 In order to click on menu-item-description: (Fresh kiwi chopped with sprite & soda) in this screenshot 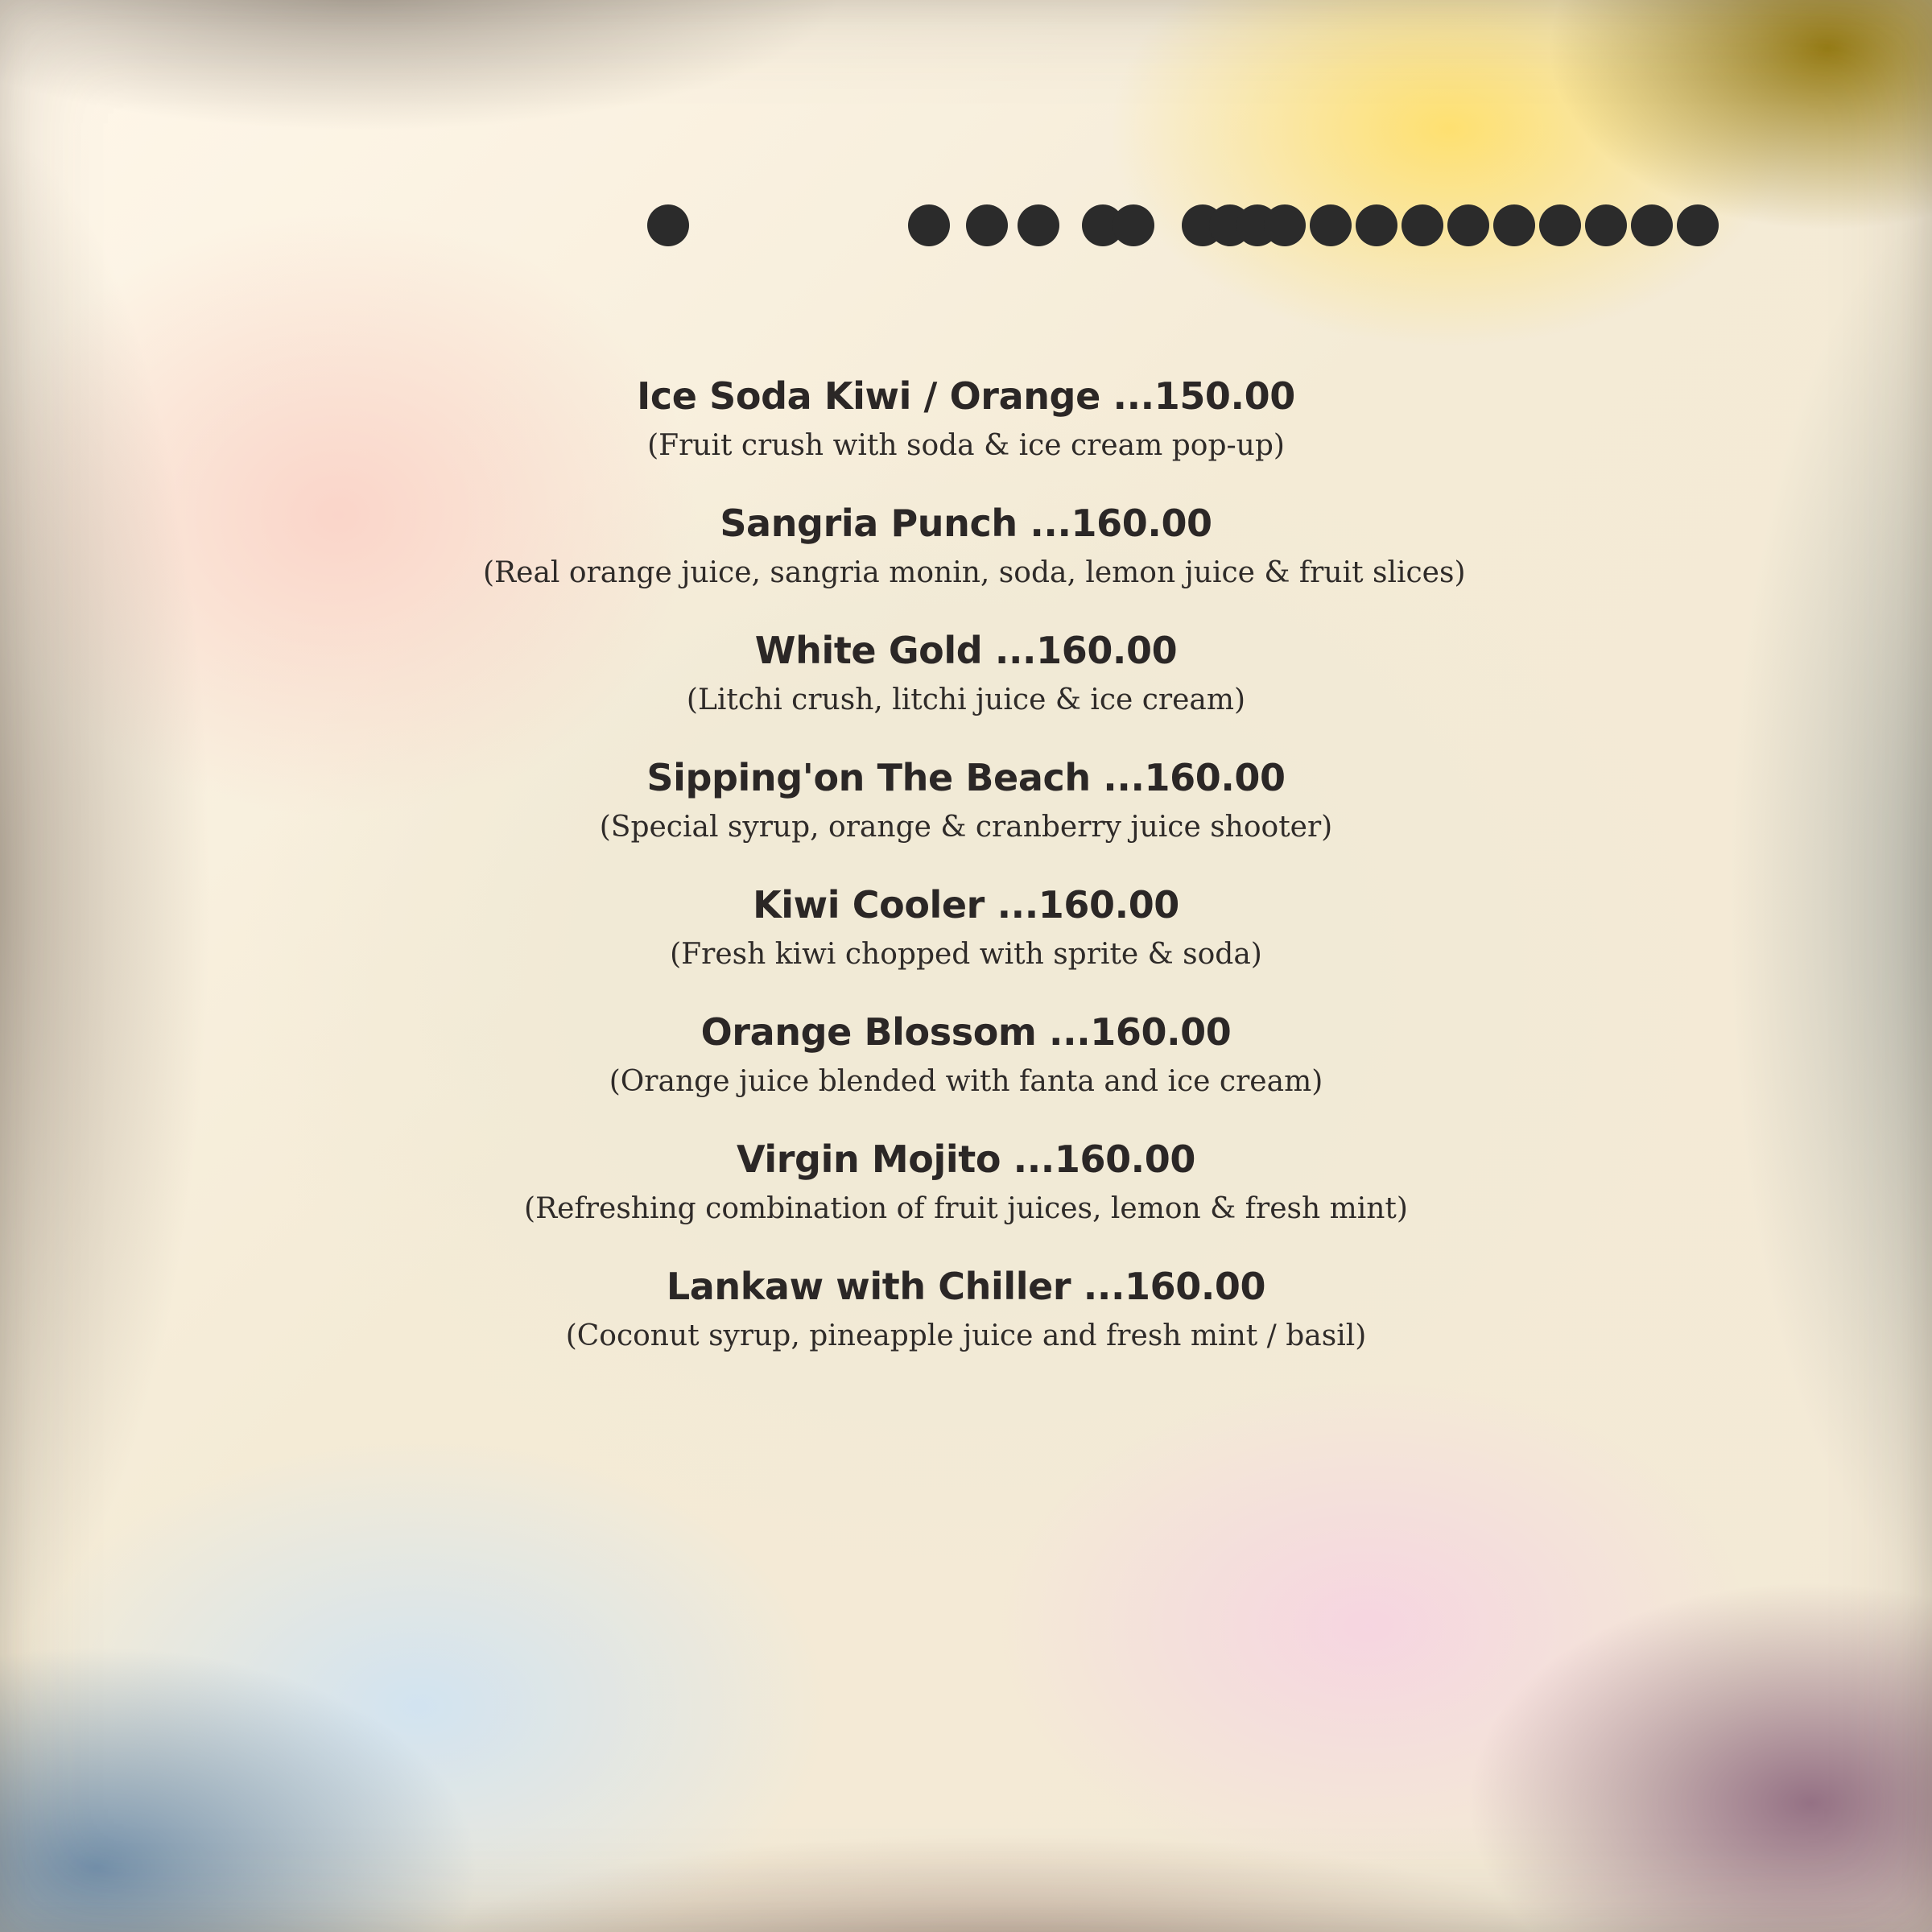, I will do `click(966, 954)`.